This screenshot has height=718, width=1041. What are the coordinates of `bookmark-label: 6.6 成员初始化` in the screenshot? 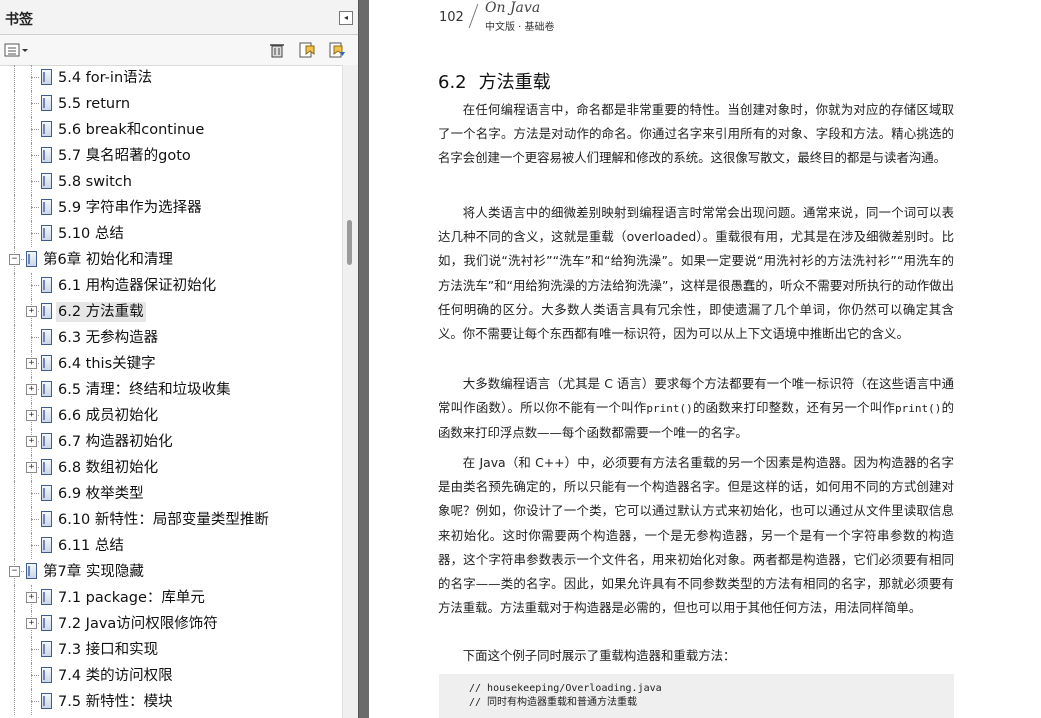 It's located at (108, 416).